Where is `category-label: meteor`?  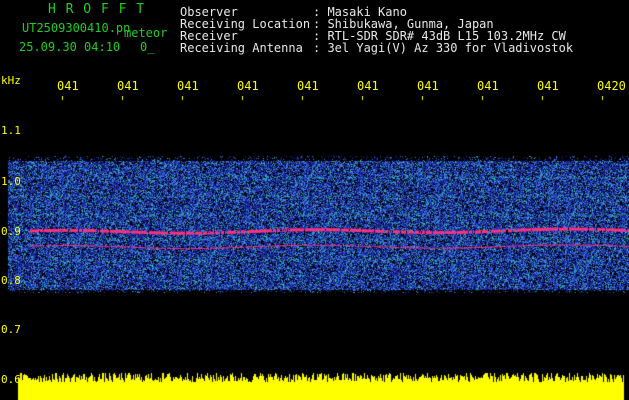
category-label: meteor is located at coordinates (146, 33).